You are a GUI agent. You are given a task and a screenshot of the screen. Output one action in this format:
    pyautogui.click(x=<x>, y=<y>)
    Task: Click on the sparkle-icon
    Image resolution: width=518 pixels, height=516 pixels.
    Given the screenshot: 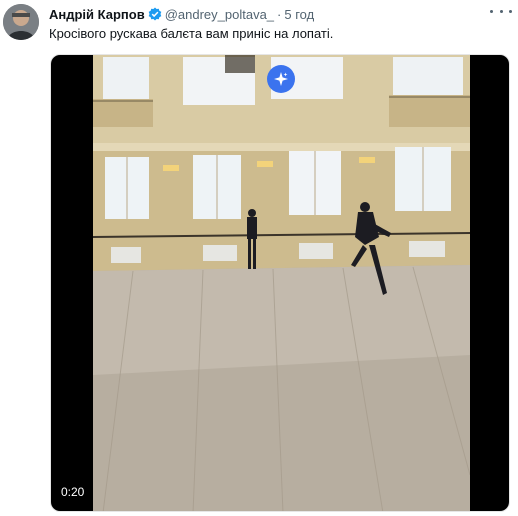 What is the action you would take?
    pyautogui.click(x=281, y=79)
    